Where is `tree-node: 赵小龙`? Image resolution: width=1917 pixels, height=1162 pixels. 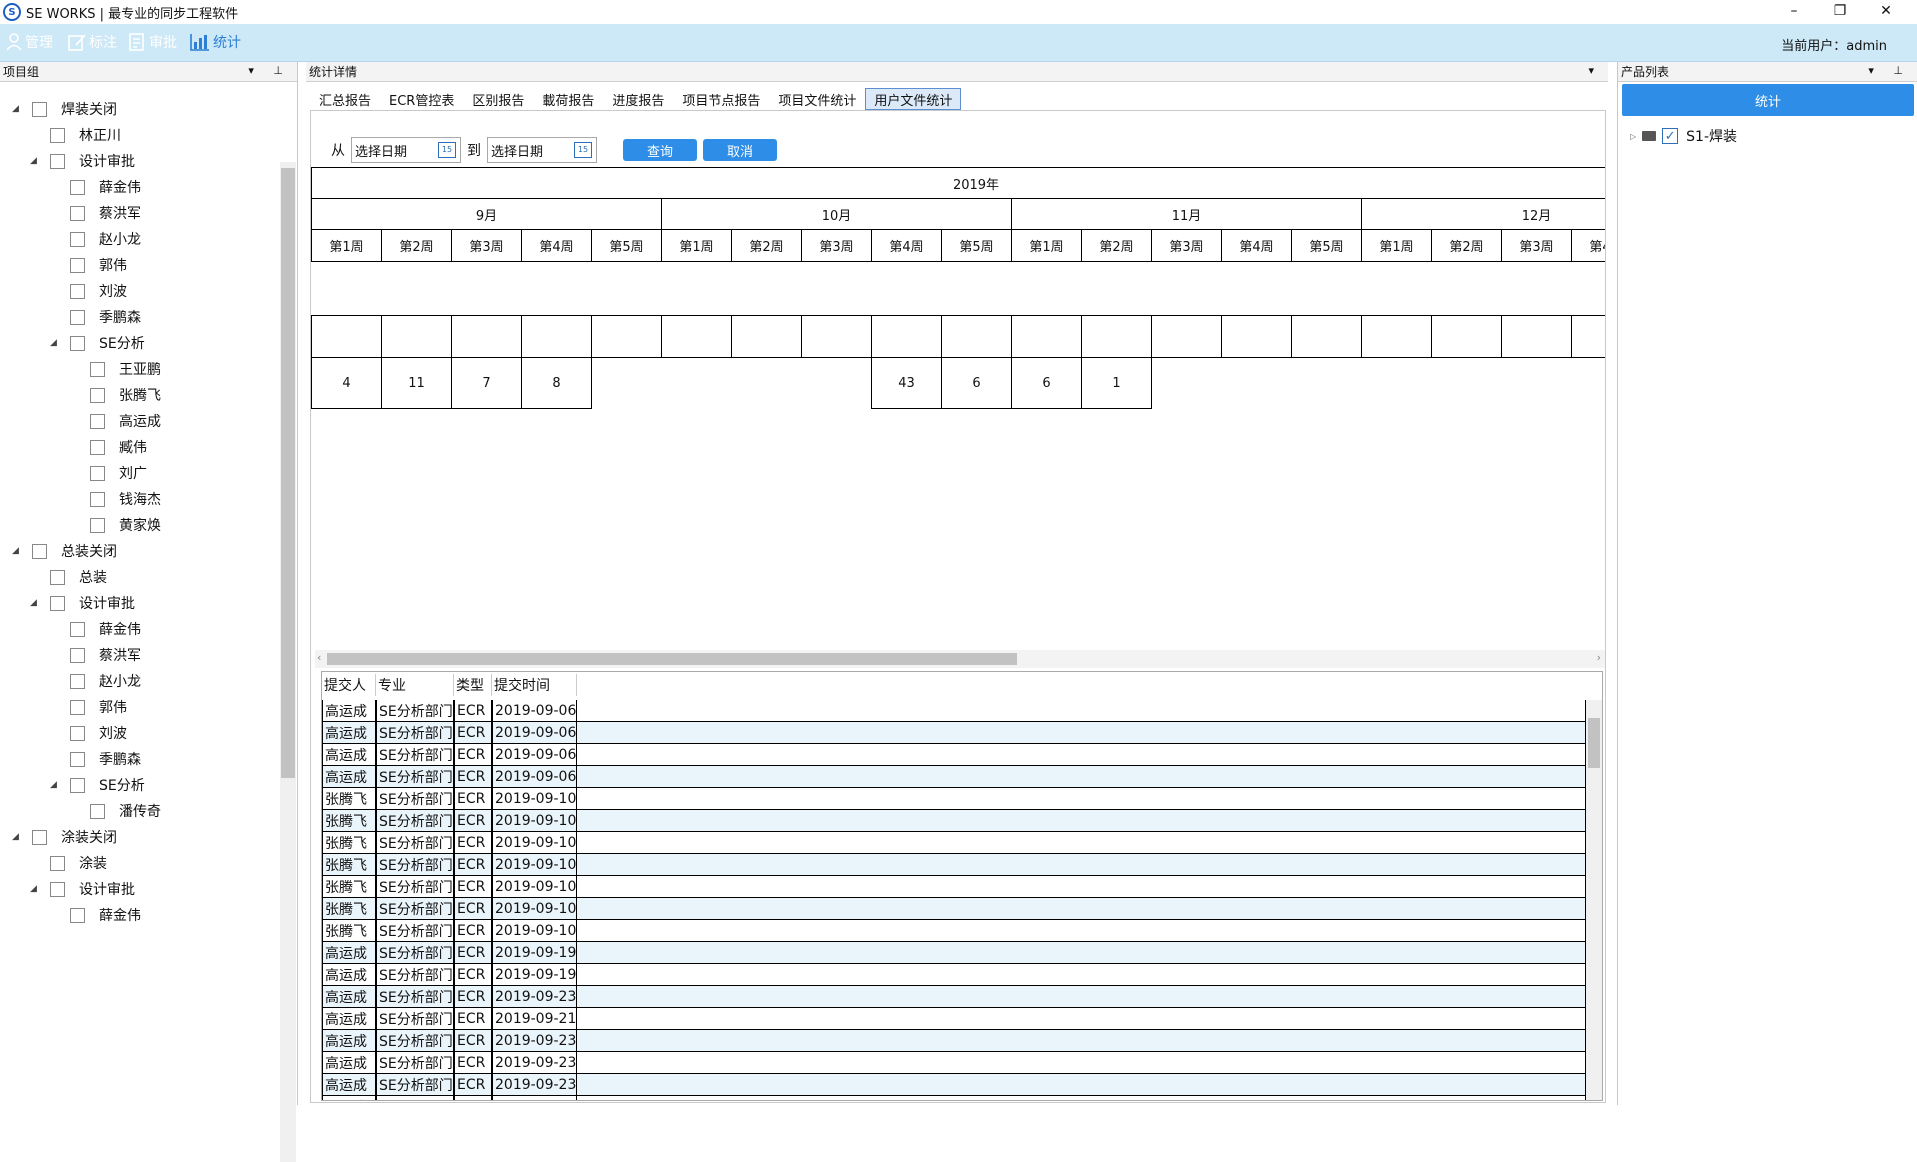
tree-node: 赵小龙 is located at coordinates (95, 239).